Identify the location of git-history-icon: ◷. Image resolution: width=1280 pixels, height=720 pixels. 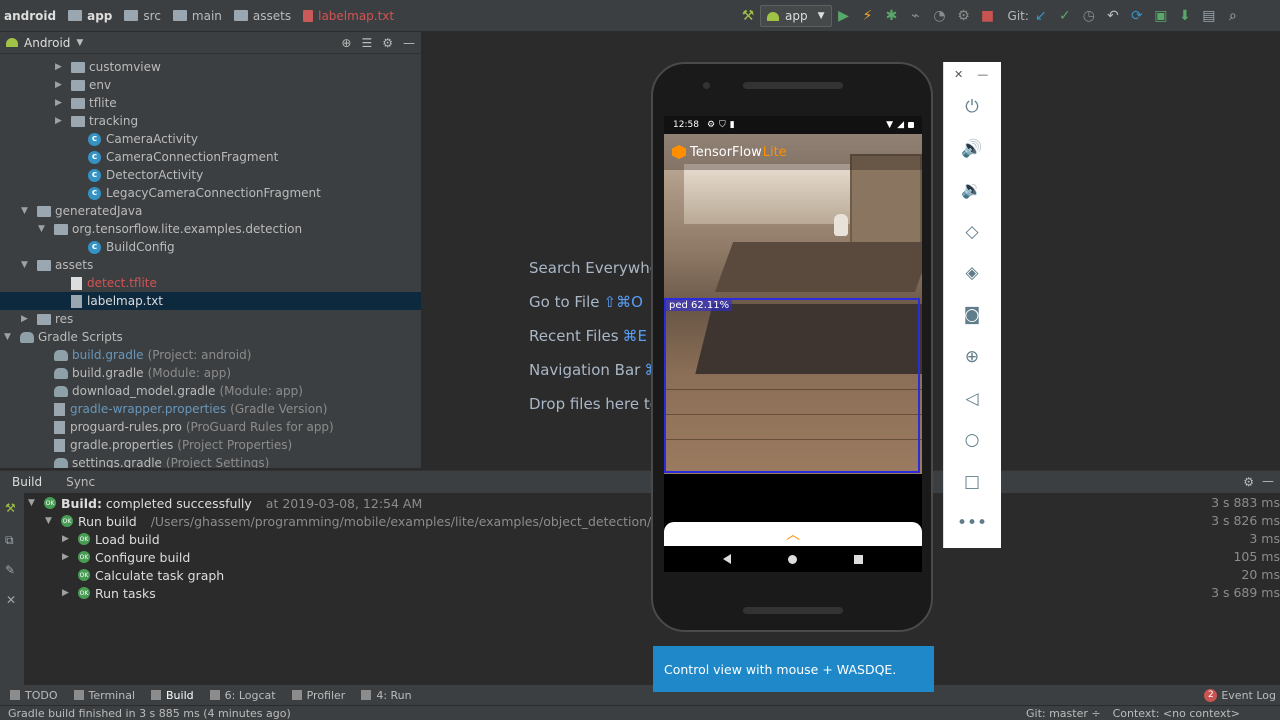
(1089, 16).